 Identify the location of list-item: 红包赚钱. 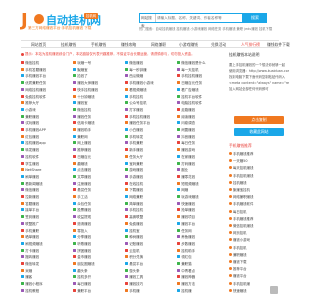
(45, 137).